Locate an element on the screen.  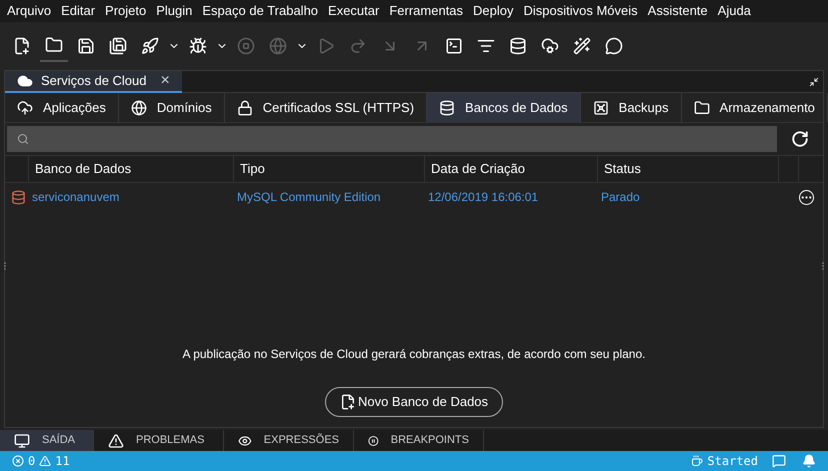
menu-item: Ajuda is located at coordinates (734, 11).